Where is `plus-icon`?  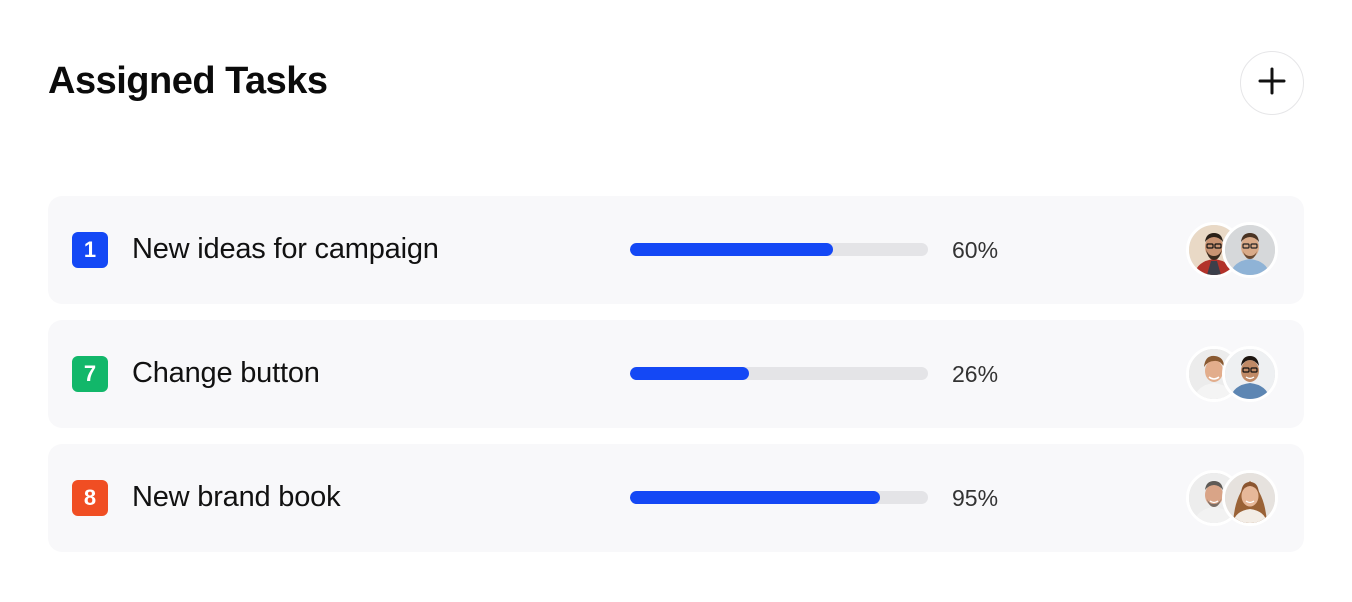
plus-icon is located at coordinates (1272, 83).